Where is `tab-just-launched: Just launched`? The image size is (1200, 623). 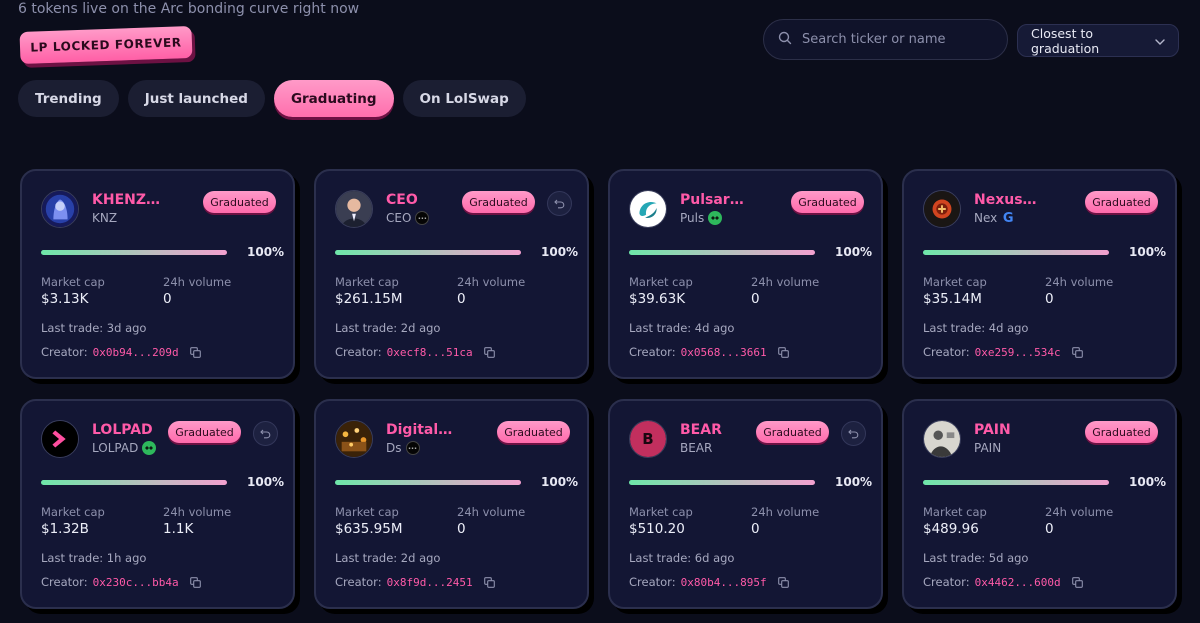 tab-just-launched: Just launched is located at coordinates (196, 98).